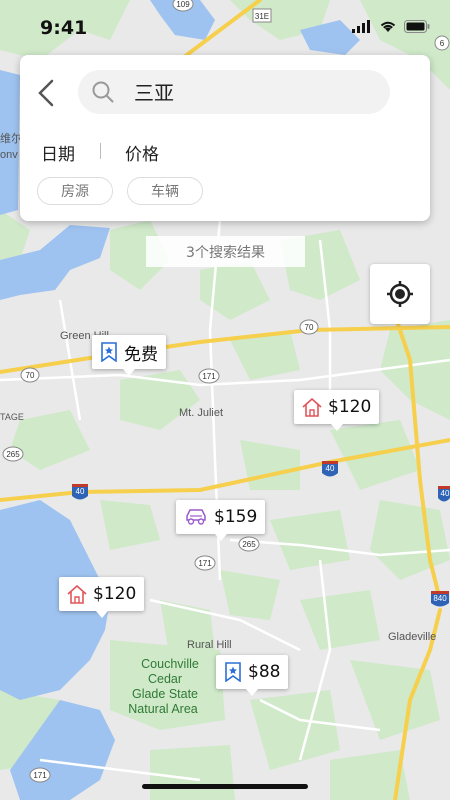 The height and width of the screenshot is (800, 450). I want to click on pin-car: $159, so click(221, 520).